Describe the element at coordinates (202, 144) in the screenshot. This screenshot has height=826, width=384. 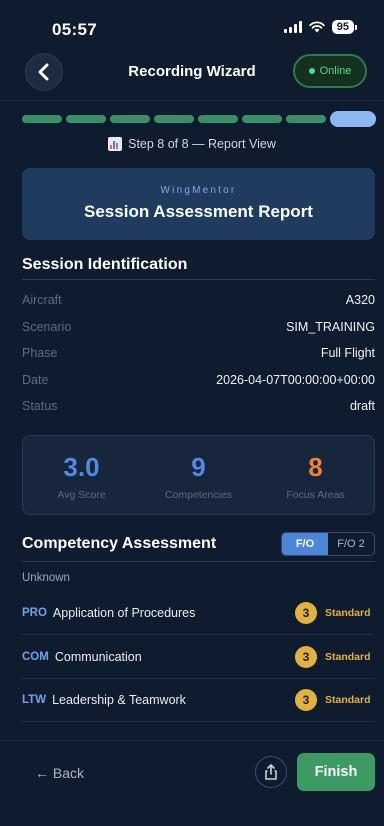
I see `step-label: Step 8 of 8 — Report View` at that location.